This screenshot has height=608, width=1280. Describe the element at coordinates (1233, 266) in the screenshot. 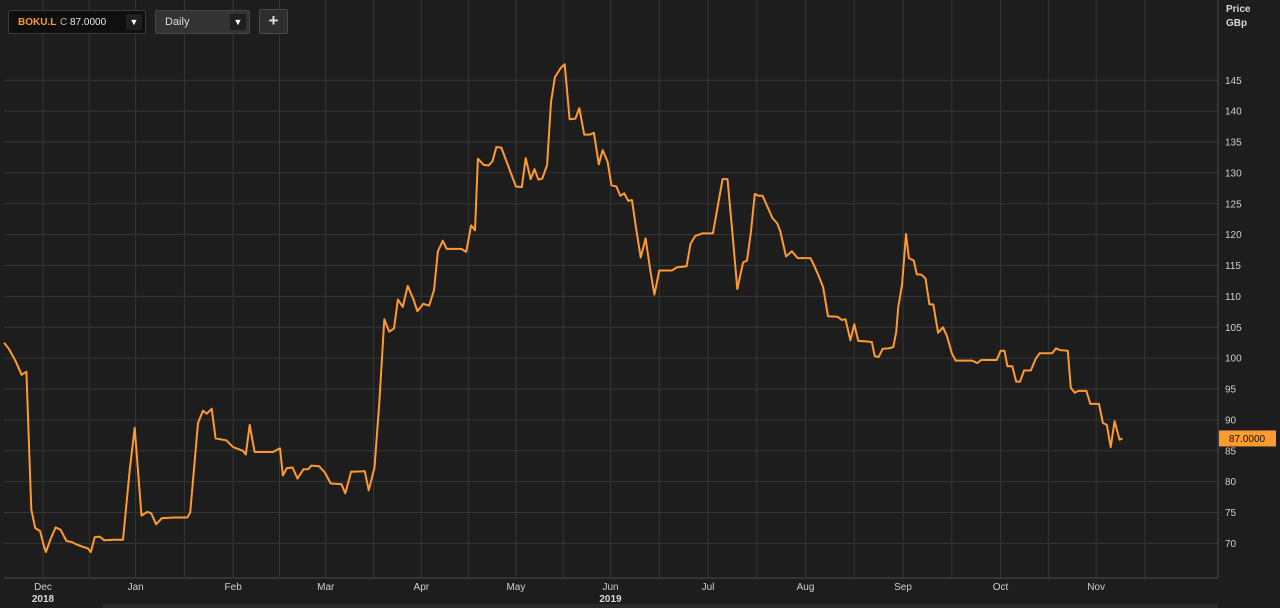

I see `y-tick-label: 115` at that location.